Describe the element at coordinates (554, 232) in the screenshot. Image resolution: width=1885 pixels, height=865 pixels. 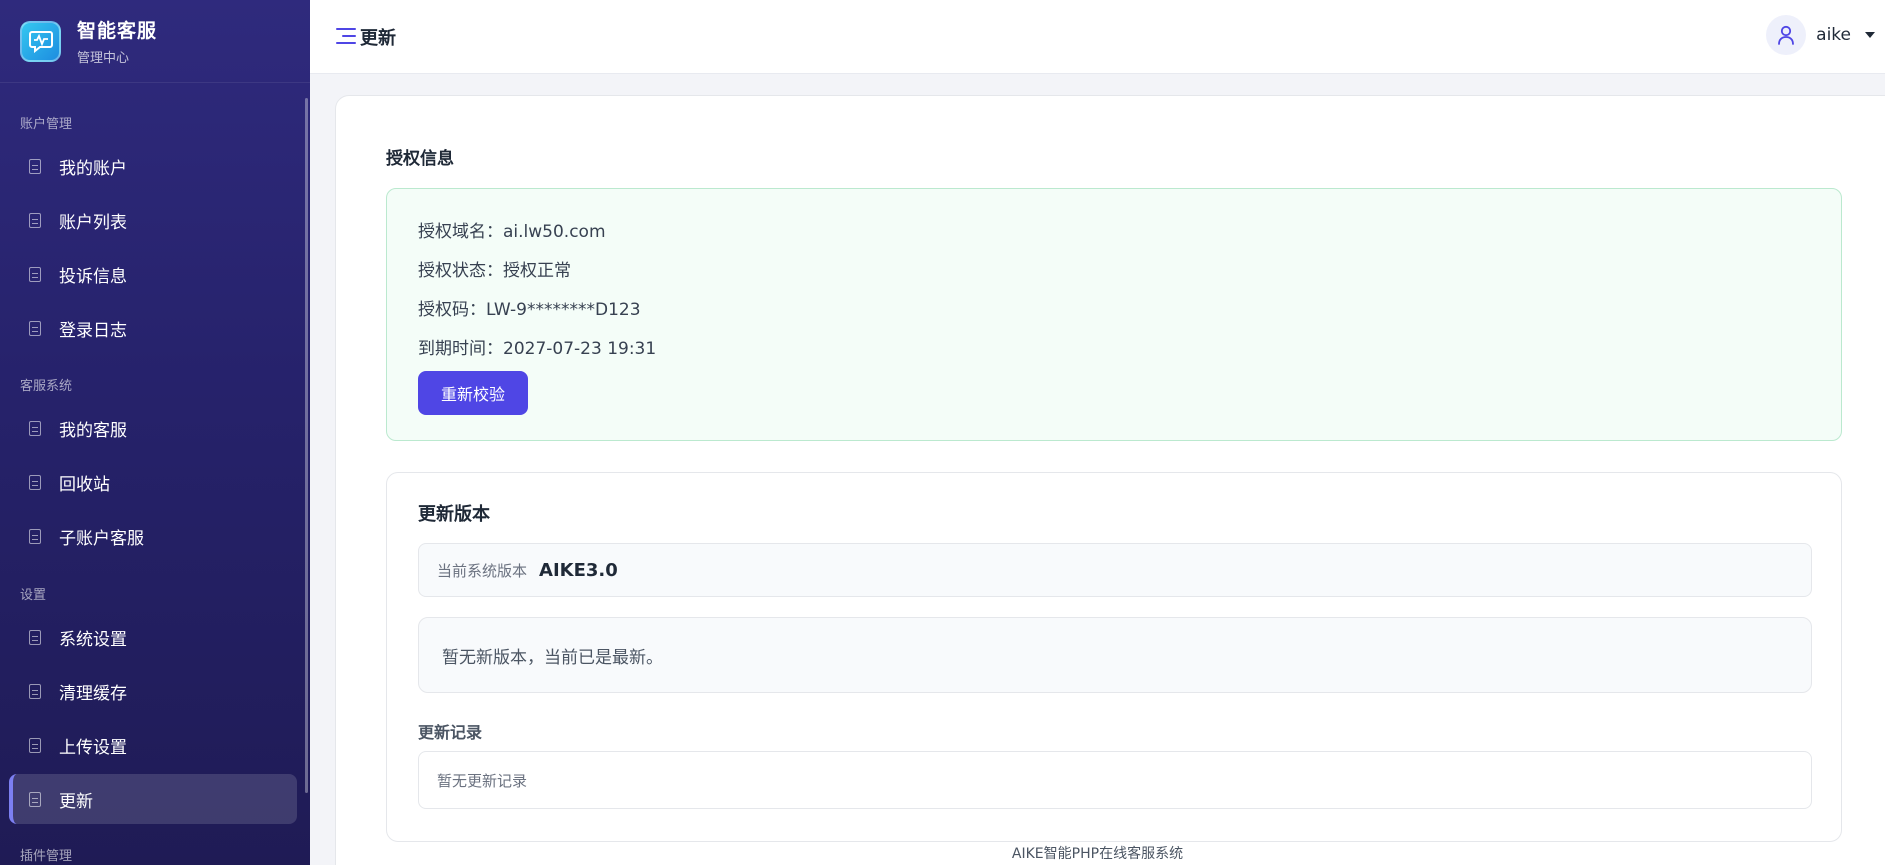
I see `license-domain-value: ai.lw50.com` at that location.